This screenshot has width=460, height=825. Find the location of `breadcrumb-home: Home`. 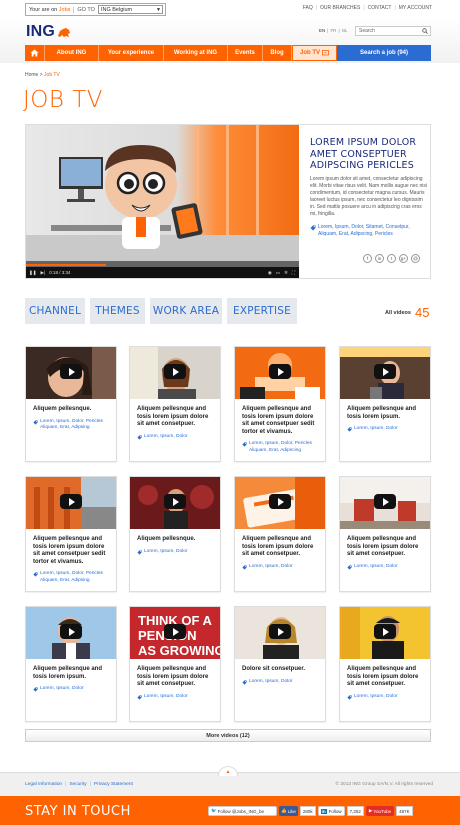

breadcrumb-home: Home is located at coordinates (31, 75).